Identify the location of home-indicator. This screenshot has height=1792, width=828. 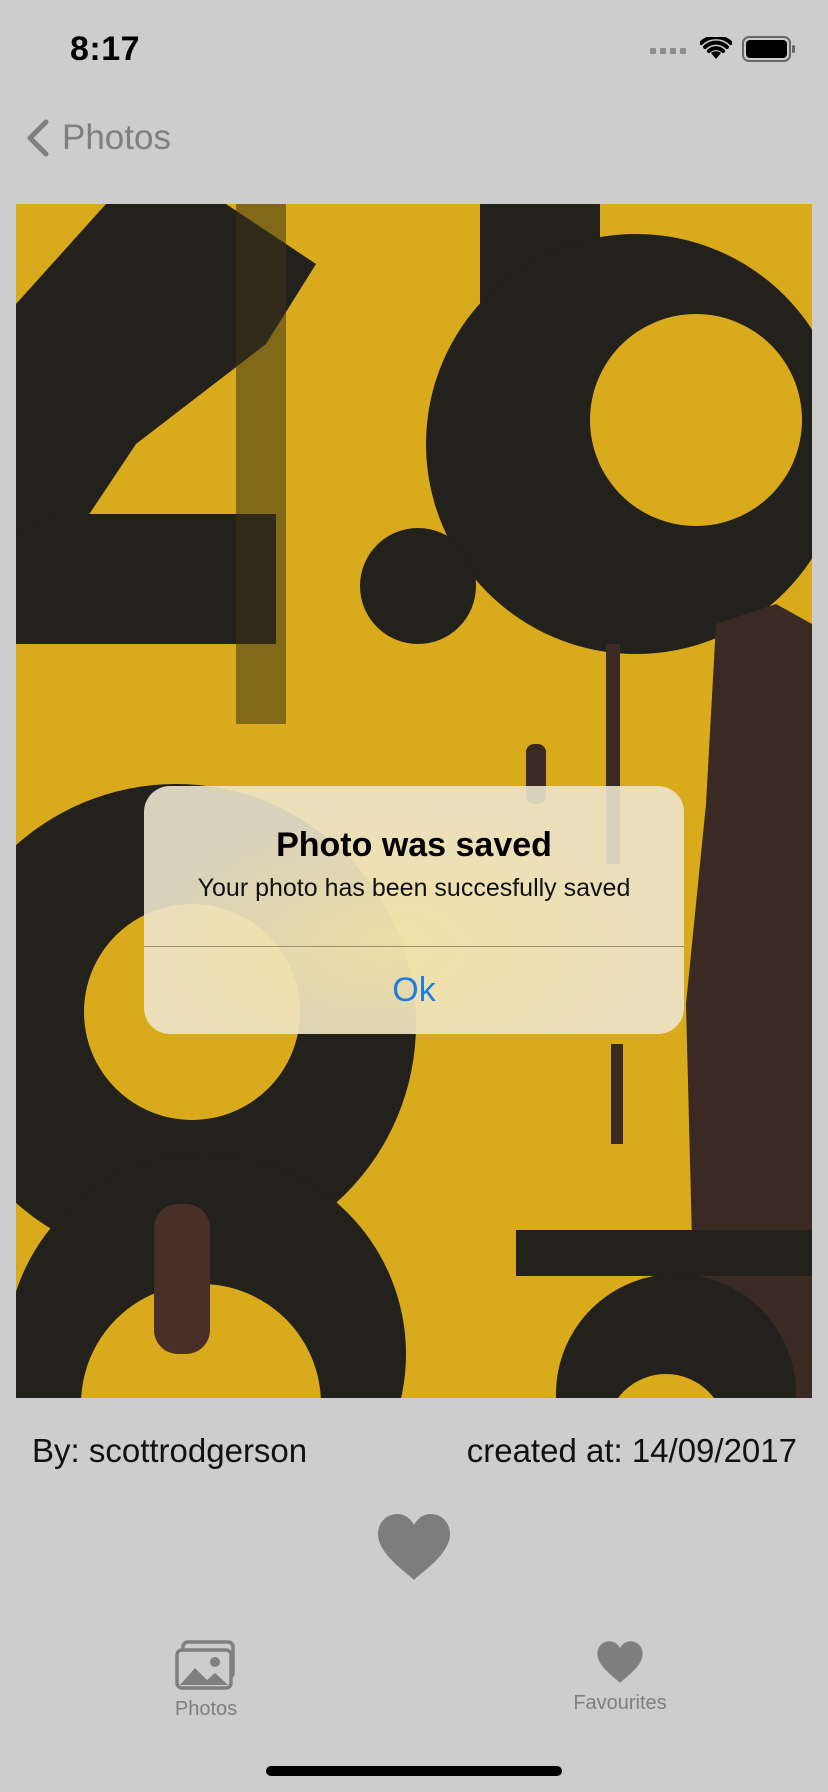
(414, 1771).